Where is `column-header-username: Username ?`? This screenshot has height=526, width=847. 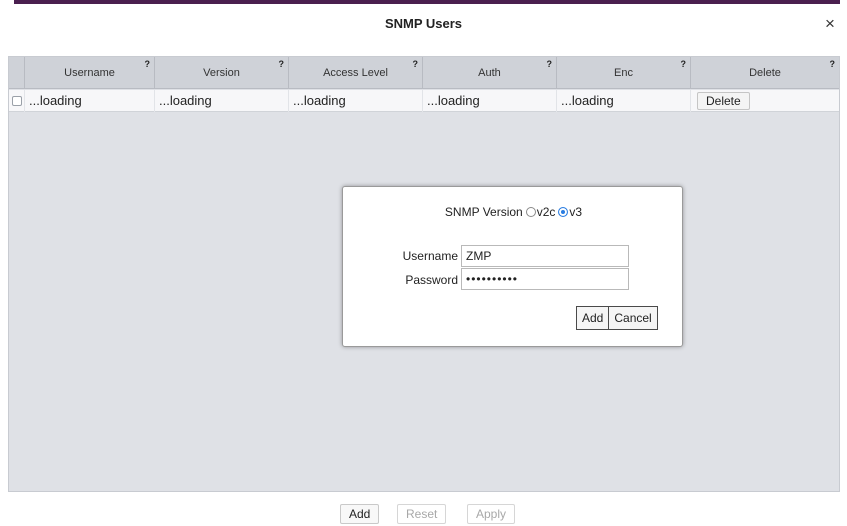 column-header-username: Username ? is located at coordinates (90, 73).